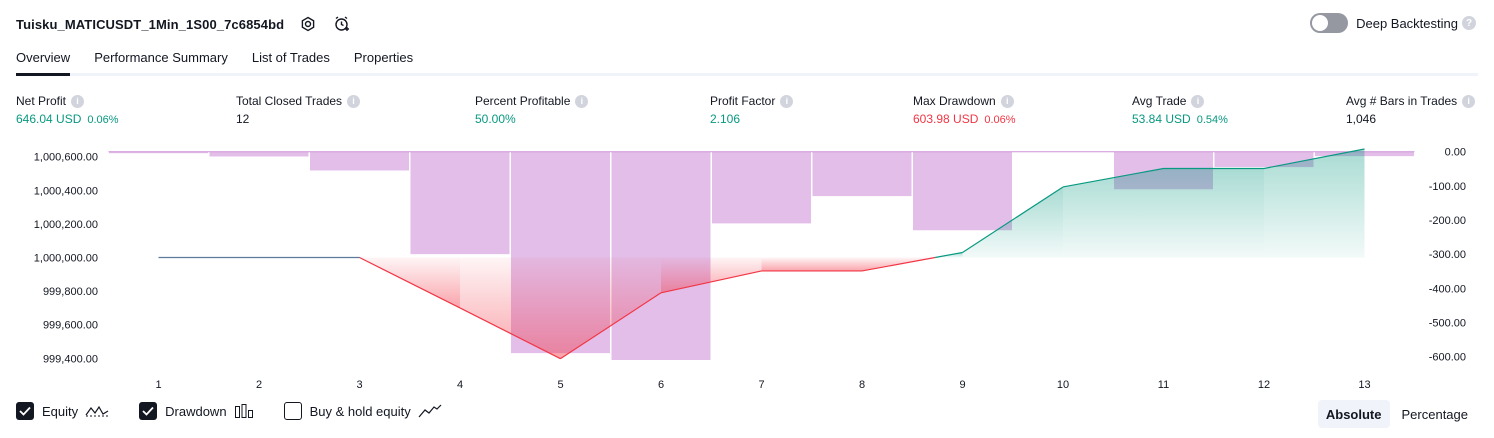  I want to click on right-axis-tick: -400.00, so click(1447, 289).